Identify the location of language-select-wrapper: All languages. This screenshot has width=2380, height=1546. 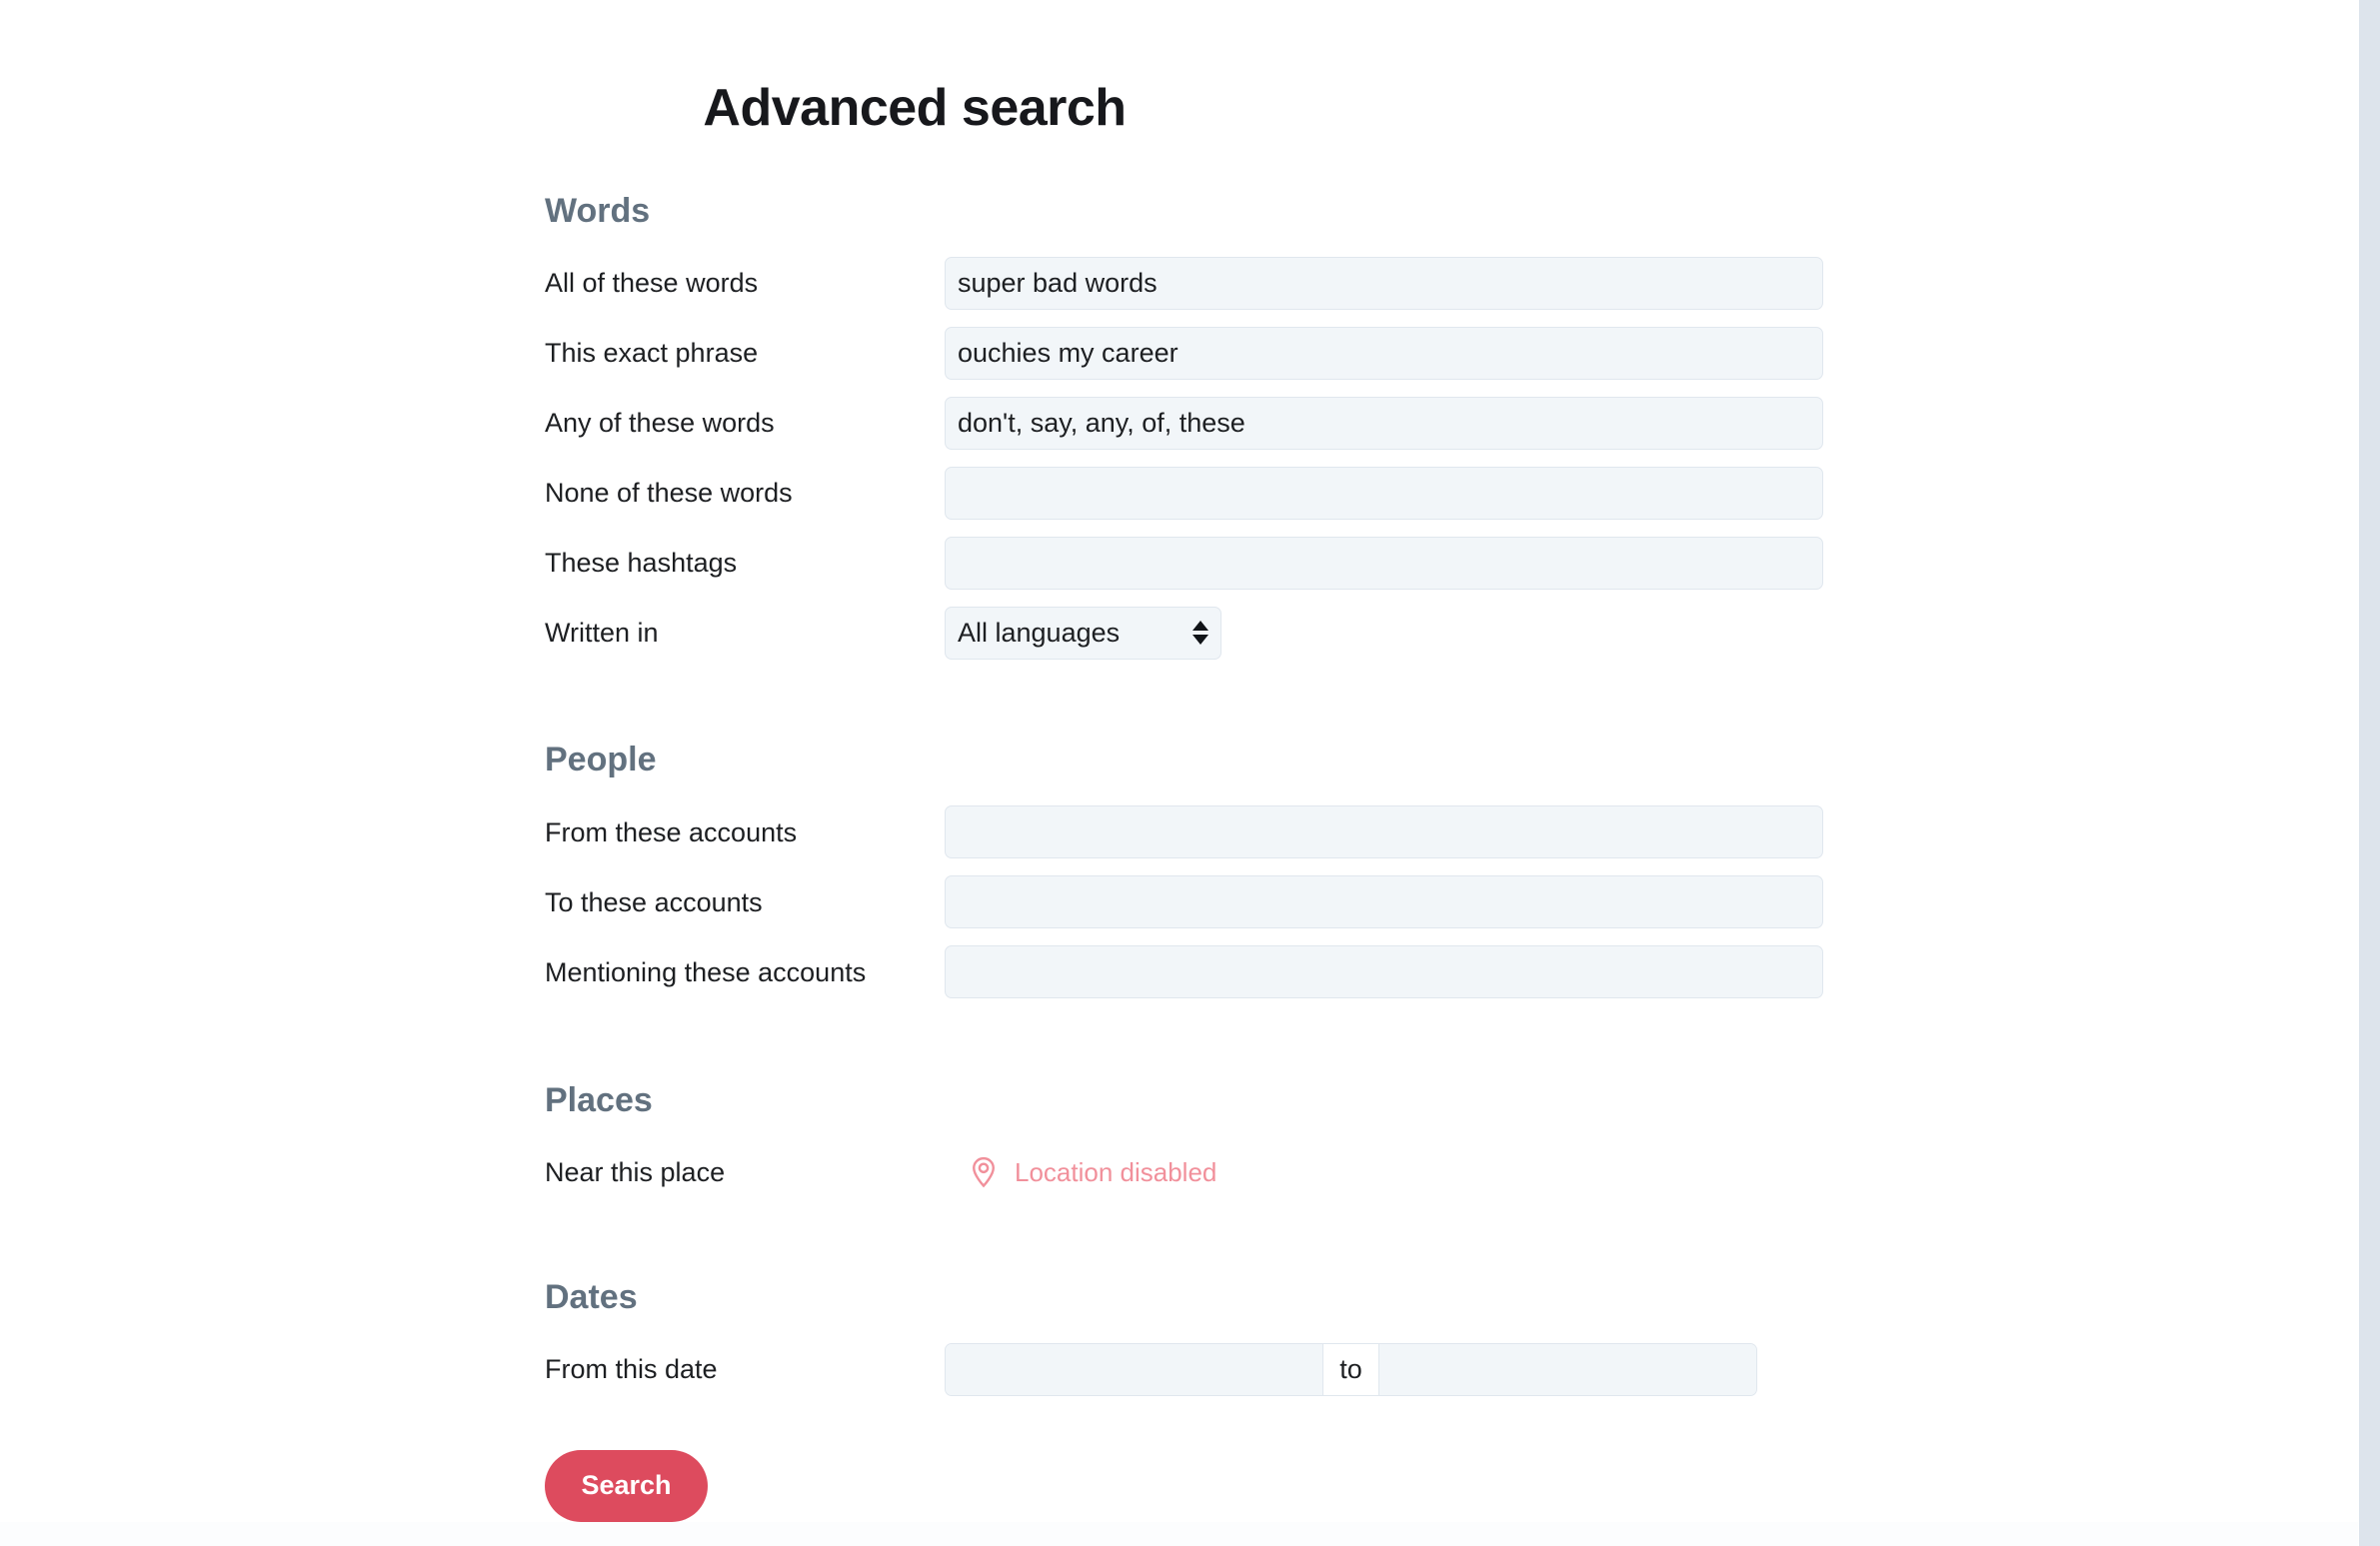
(1083, 633).